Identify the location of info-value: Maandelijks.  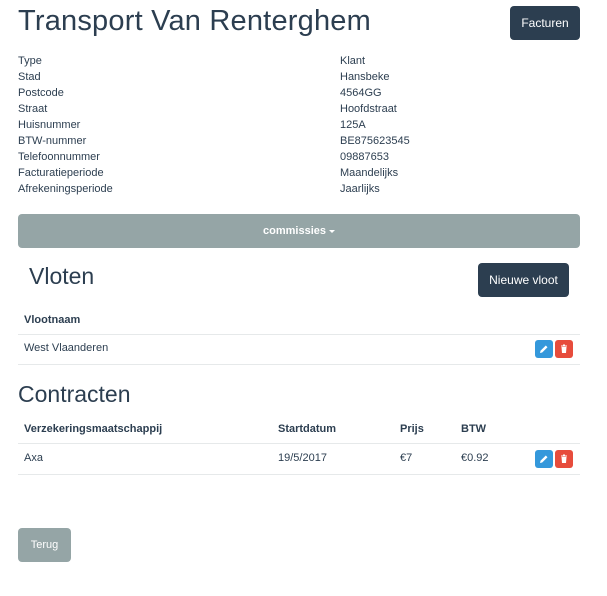
(369, 173).